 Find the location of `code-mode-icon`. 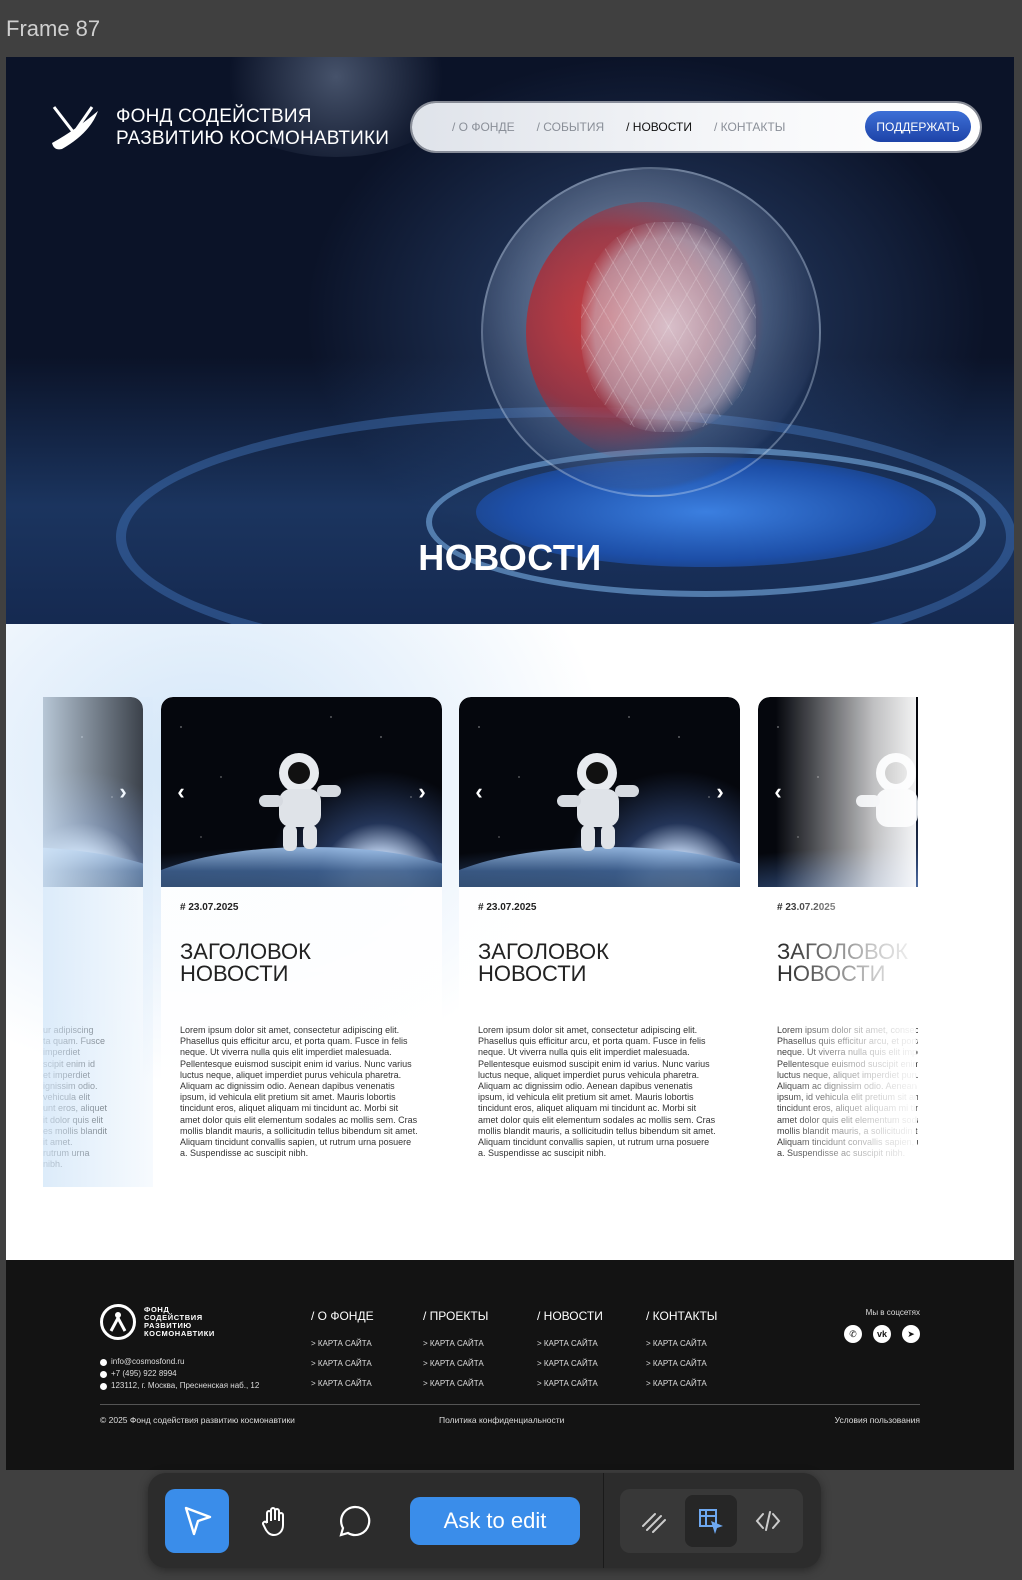

code-mode-icon is located at coordinates (768, 1521).